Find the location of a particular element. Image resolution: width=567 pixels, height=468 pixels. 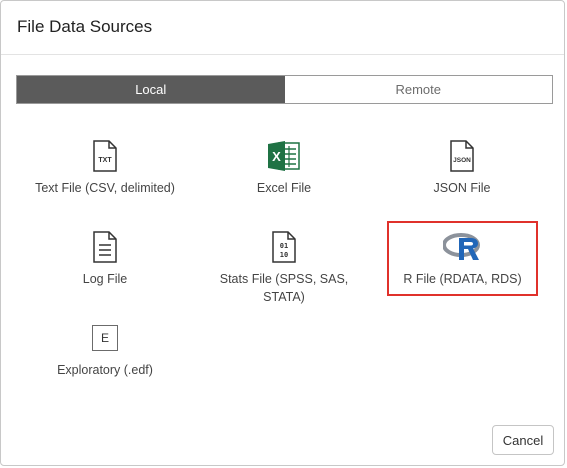

log-file-icon is located at coordinates (105, 247).